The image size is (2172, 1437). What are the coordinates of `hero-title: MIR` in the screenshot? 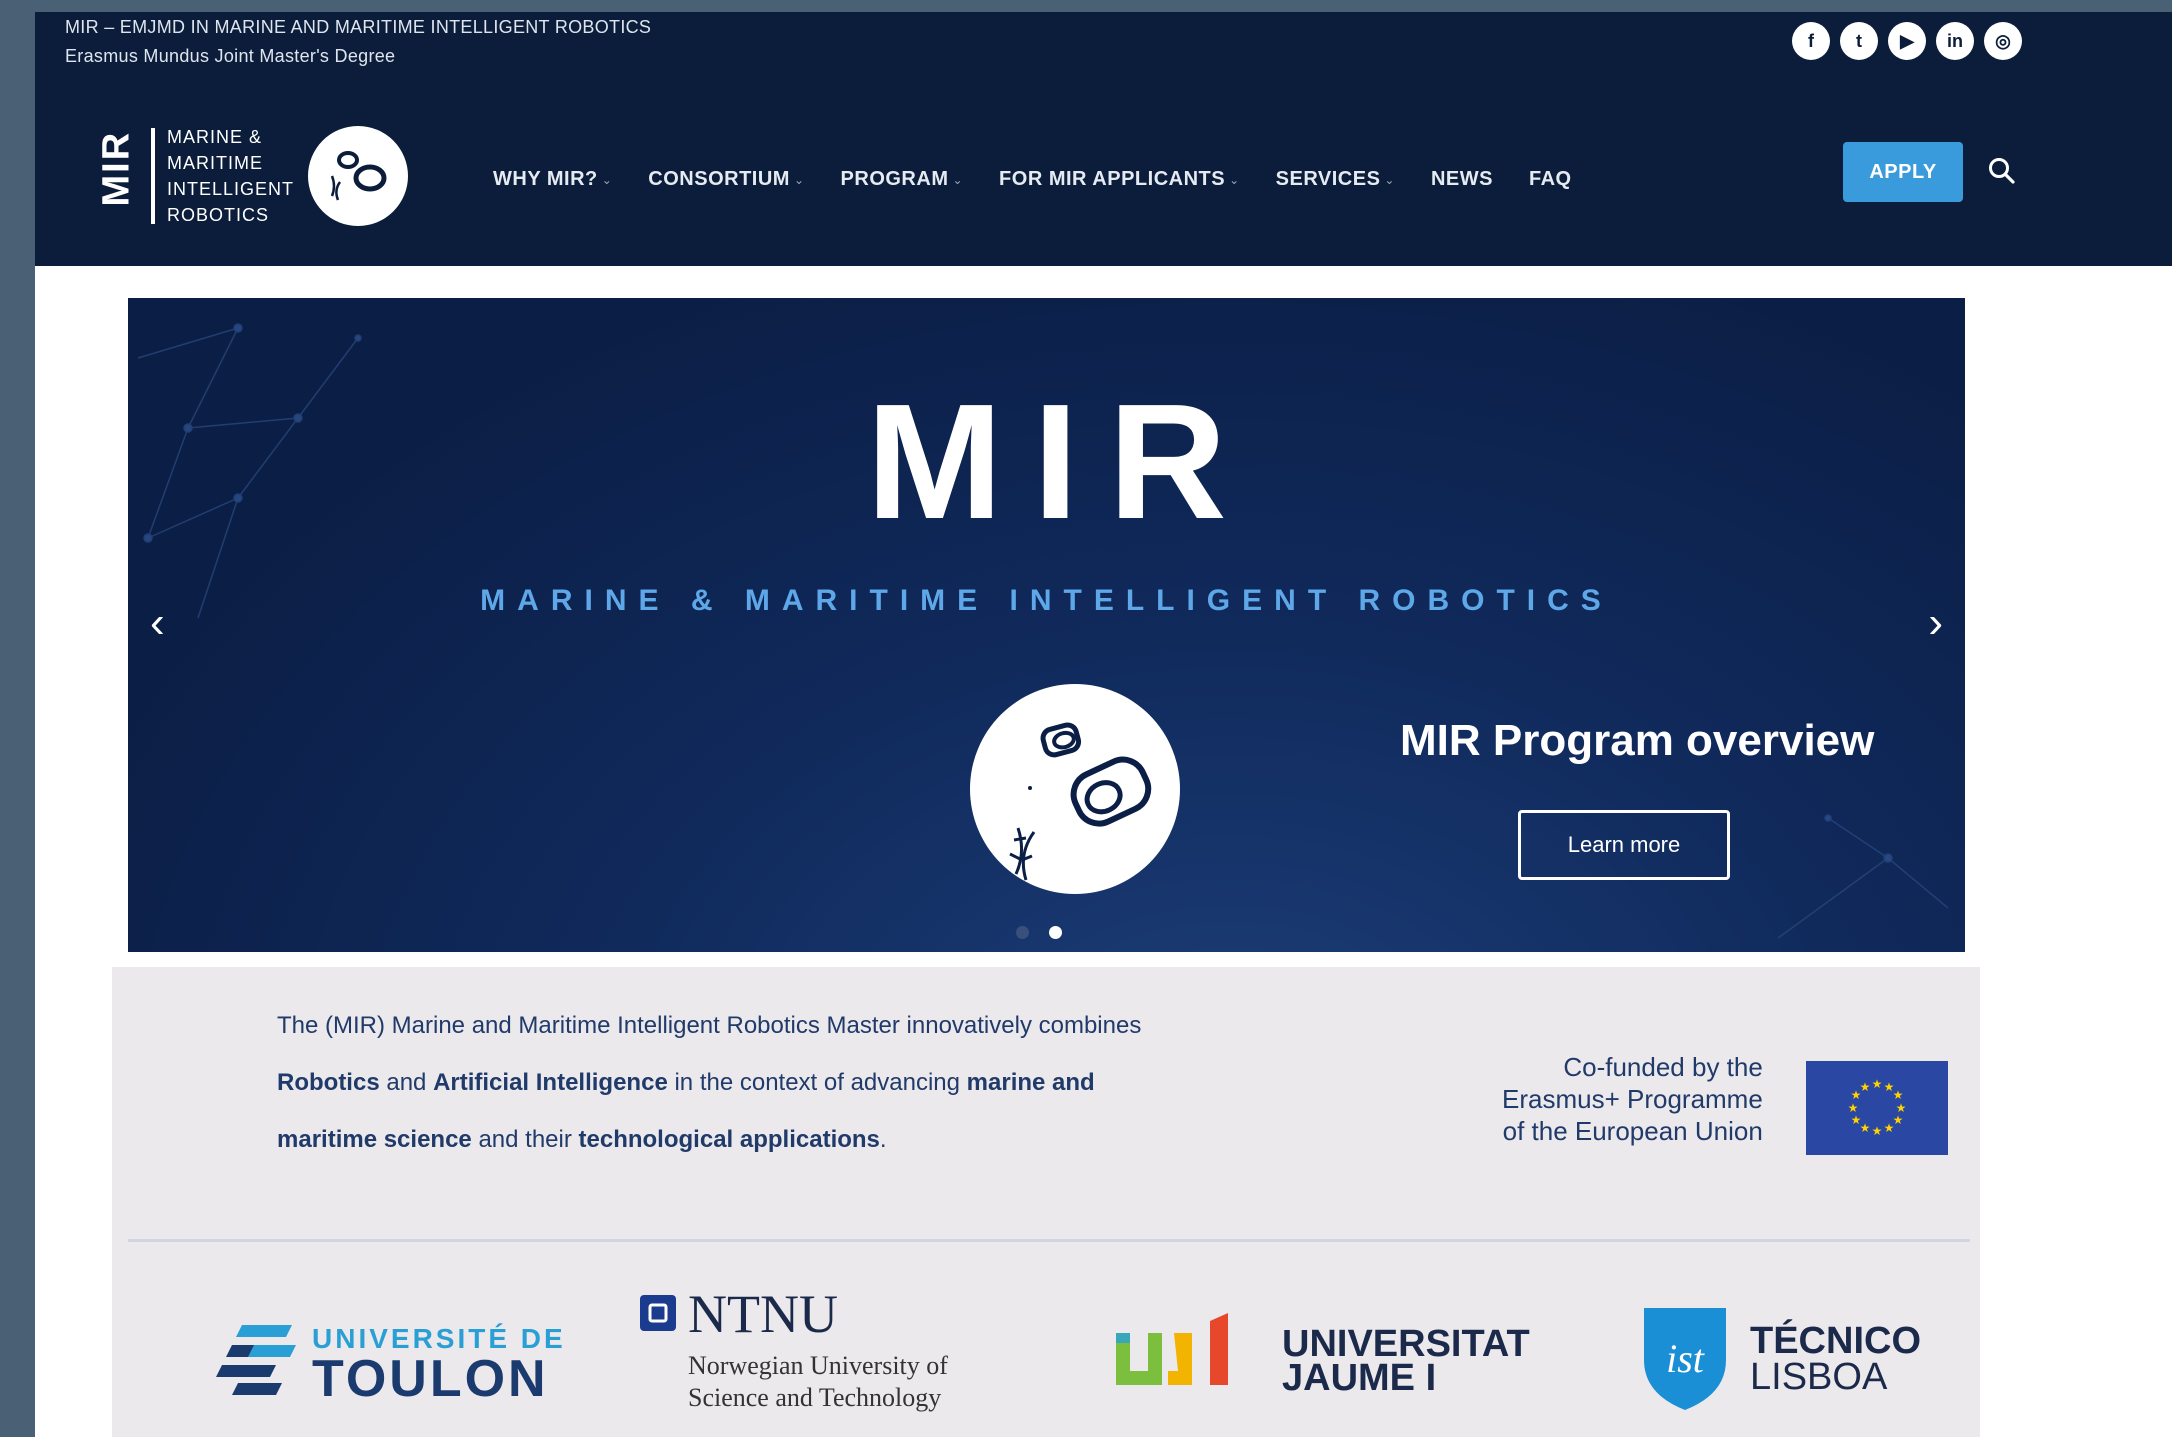 It's located at (1061, 461).